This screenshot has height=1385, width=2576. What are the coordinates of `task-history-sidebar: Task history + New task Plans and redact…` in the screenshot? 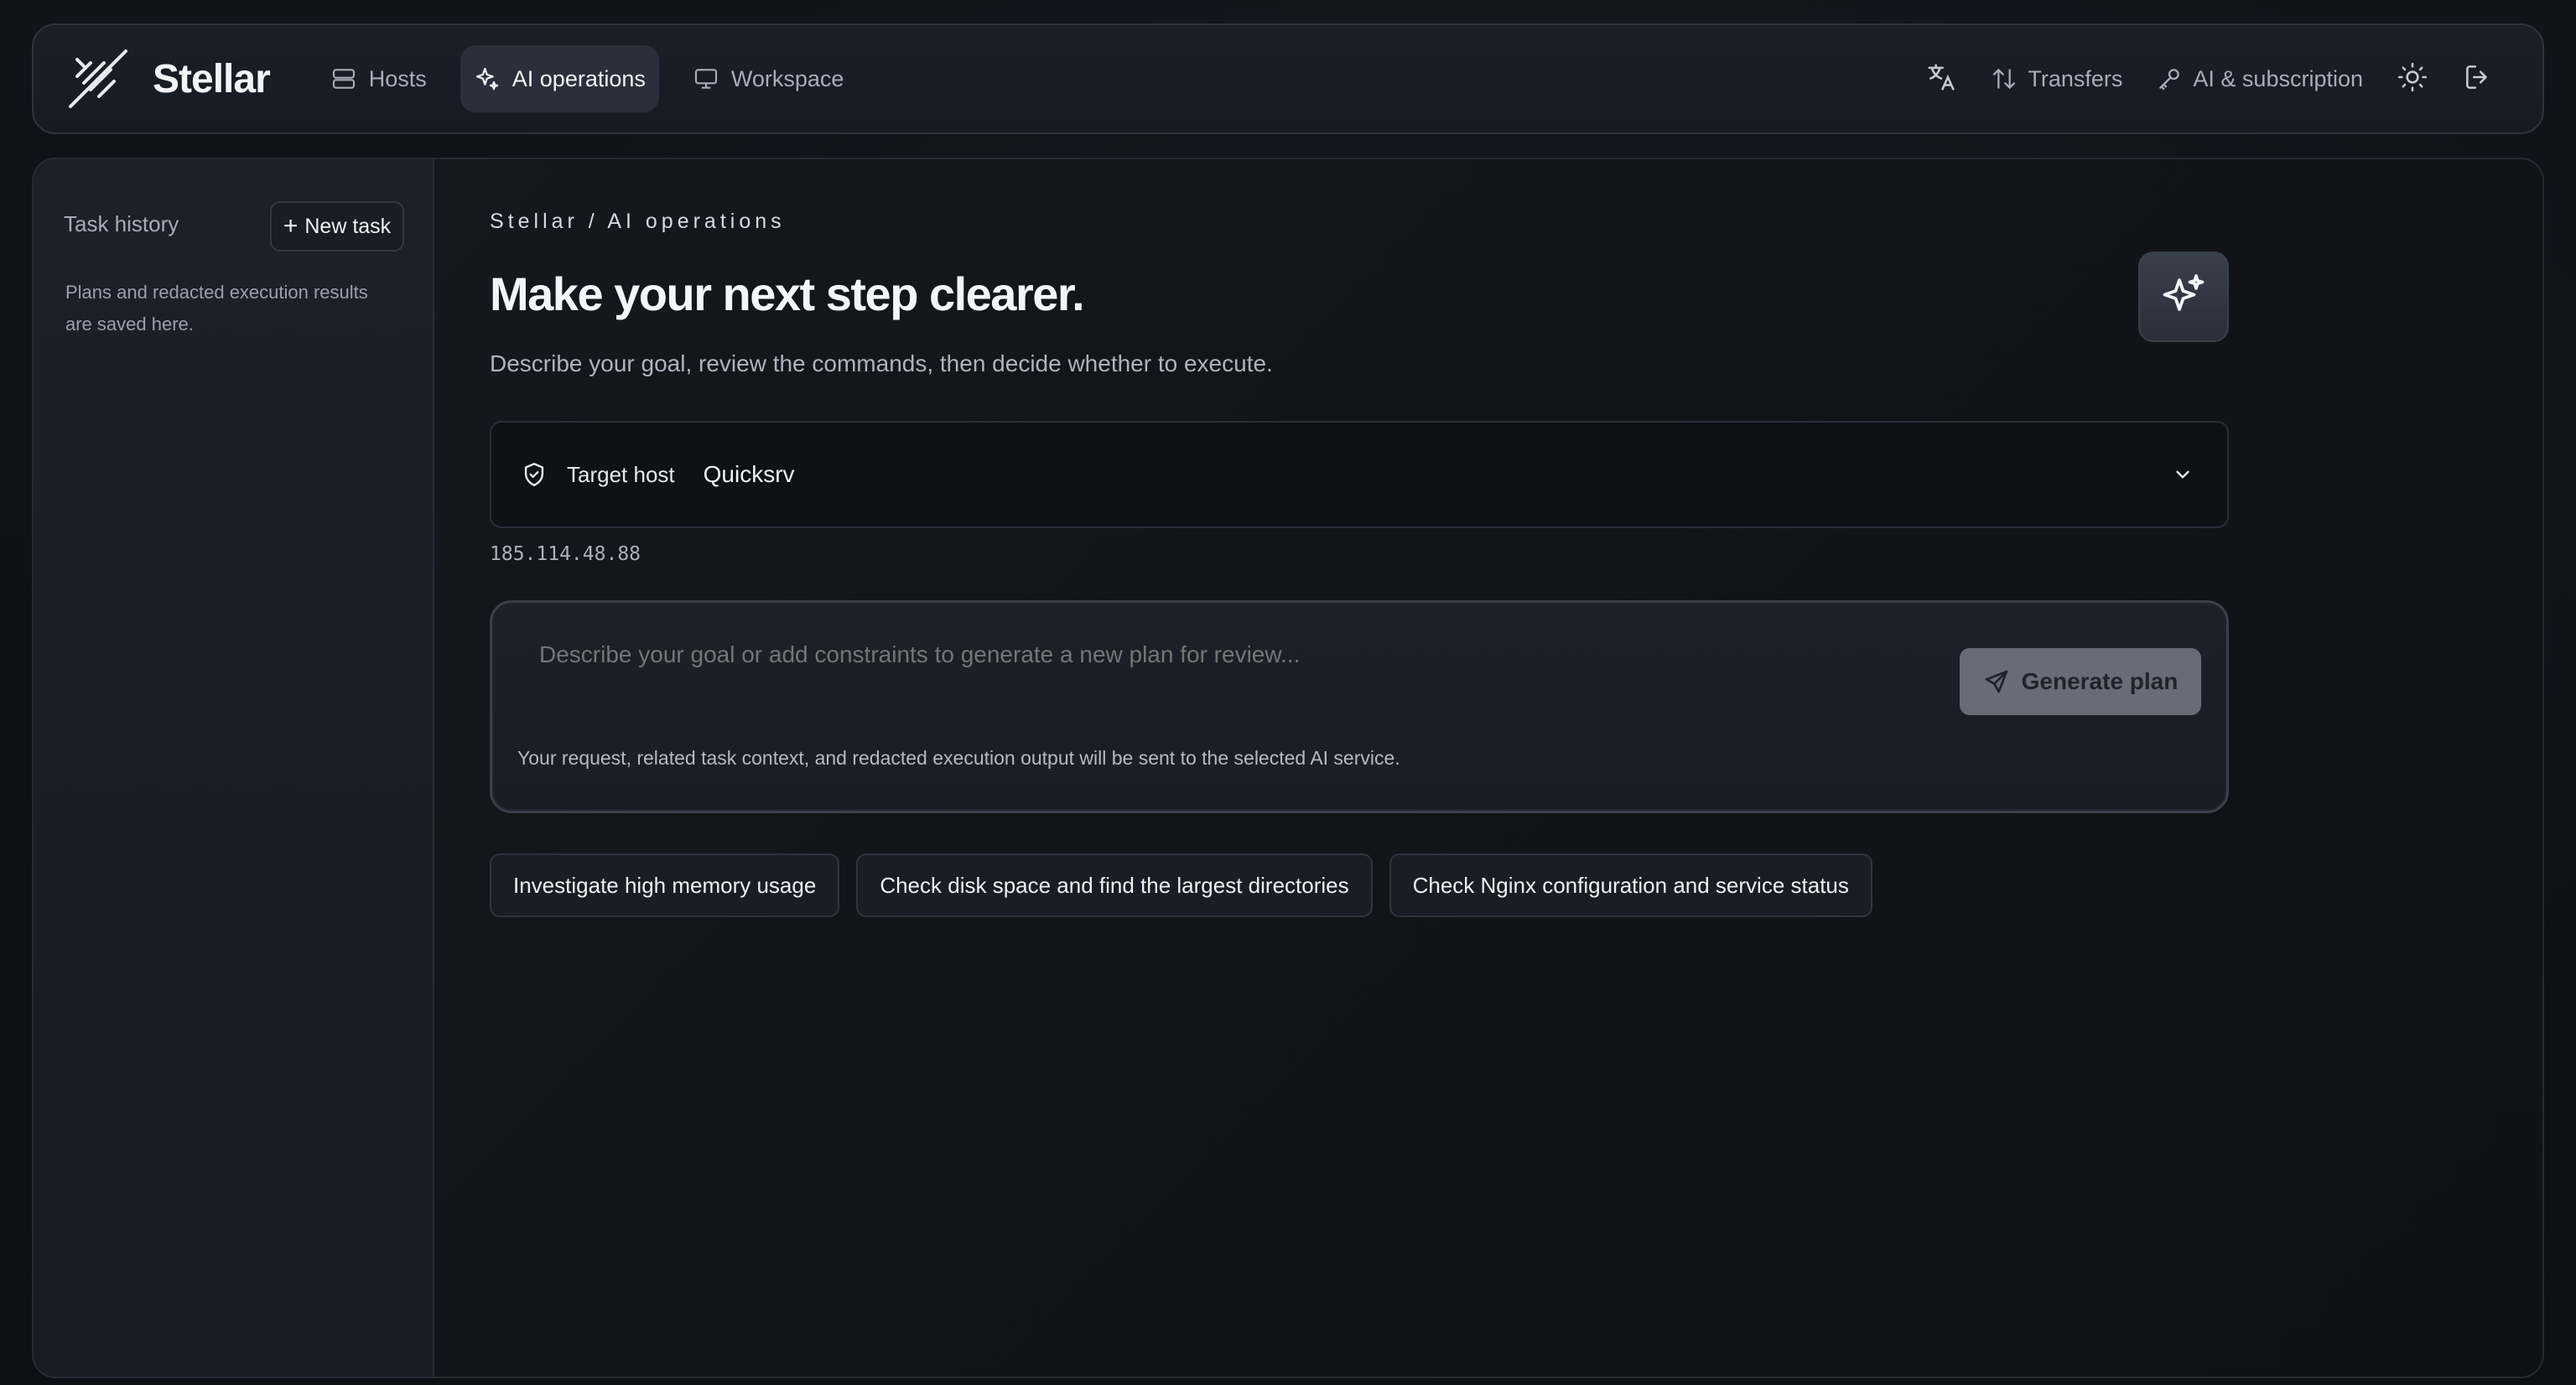 It's located at (234, 768).